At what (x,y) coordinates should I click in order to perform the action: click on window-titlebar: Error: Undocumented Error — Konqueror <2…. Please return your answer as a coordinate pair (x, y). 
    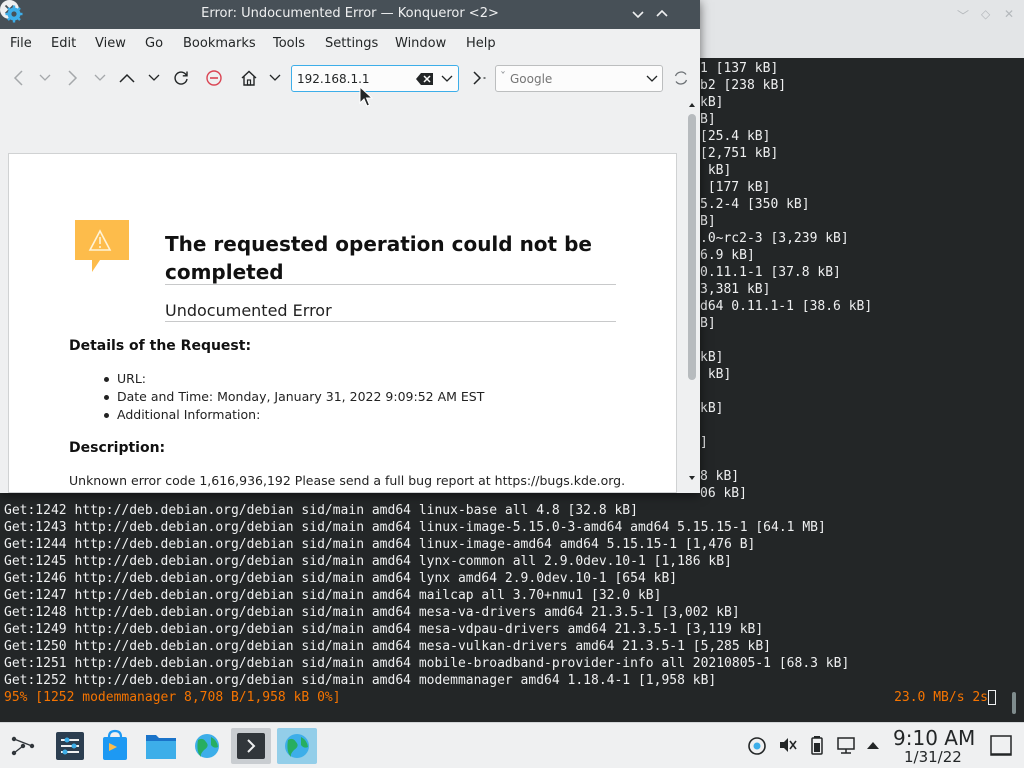
    Looking at the image, I should click on (350, 14).